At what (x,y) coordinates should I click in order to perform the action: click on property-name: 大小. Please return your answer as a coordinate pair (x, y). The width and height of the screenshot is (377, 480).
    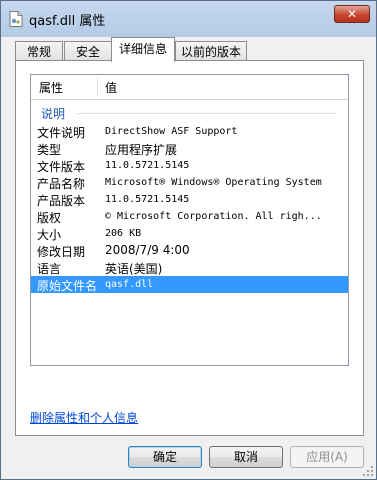
    Looking at the image, I should click on (49, 235).